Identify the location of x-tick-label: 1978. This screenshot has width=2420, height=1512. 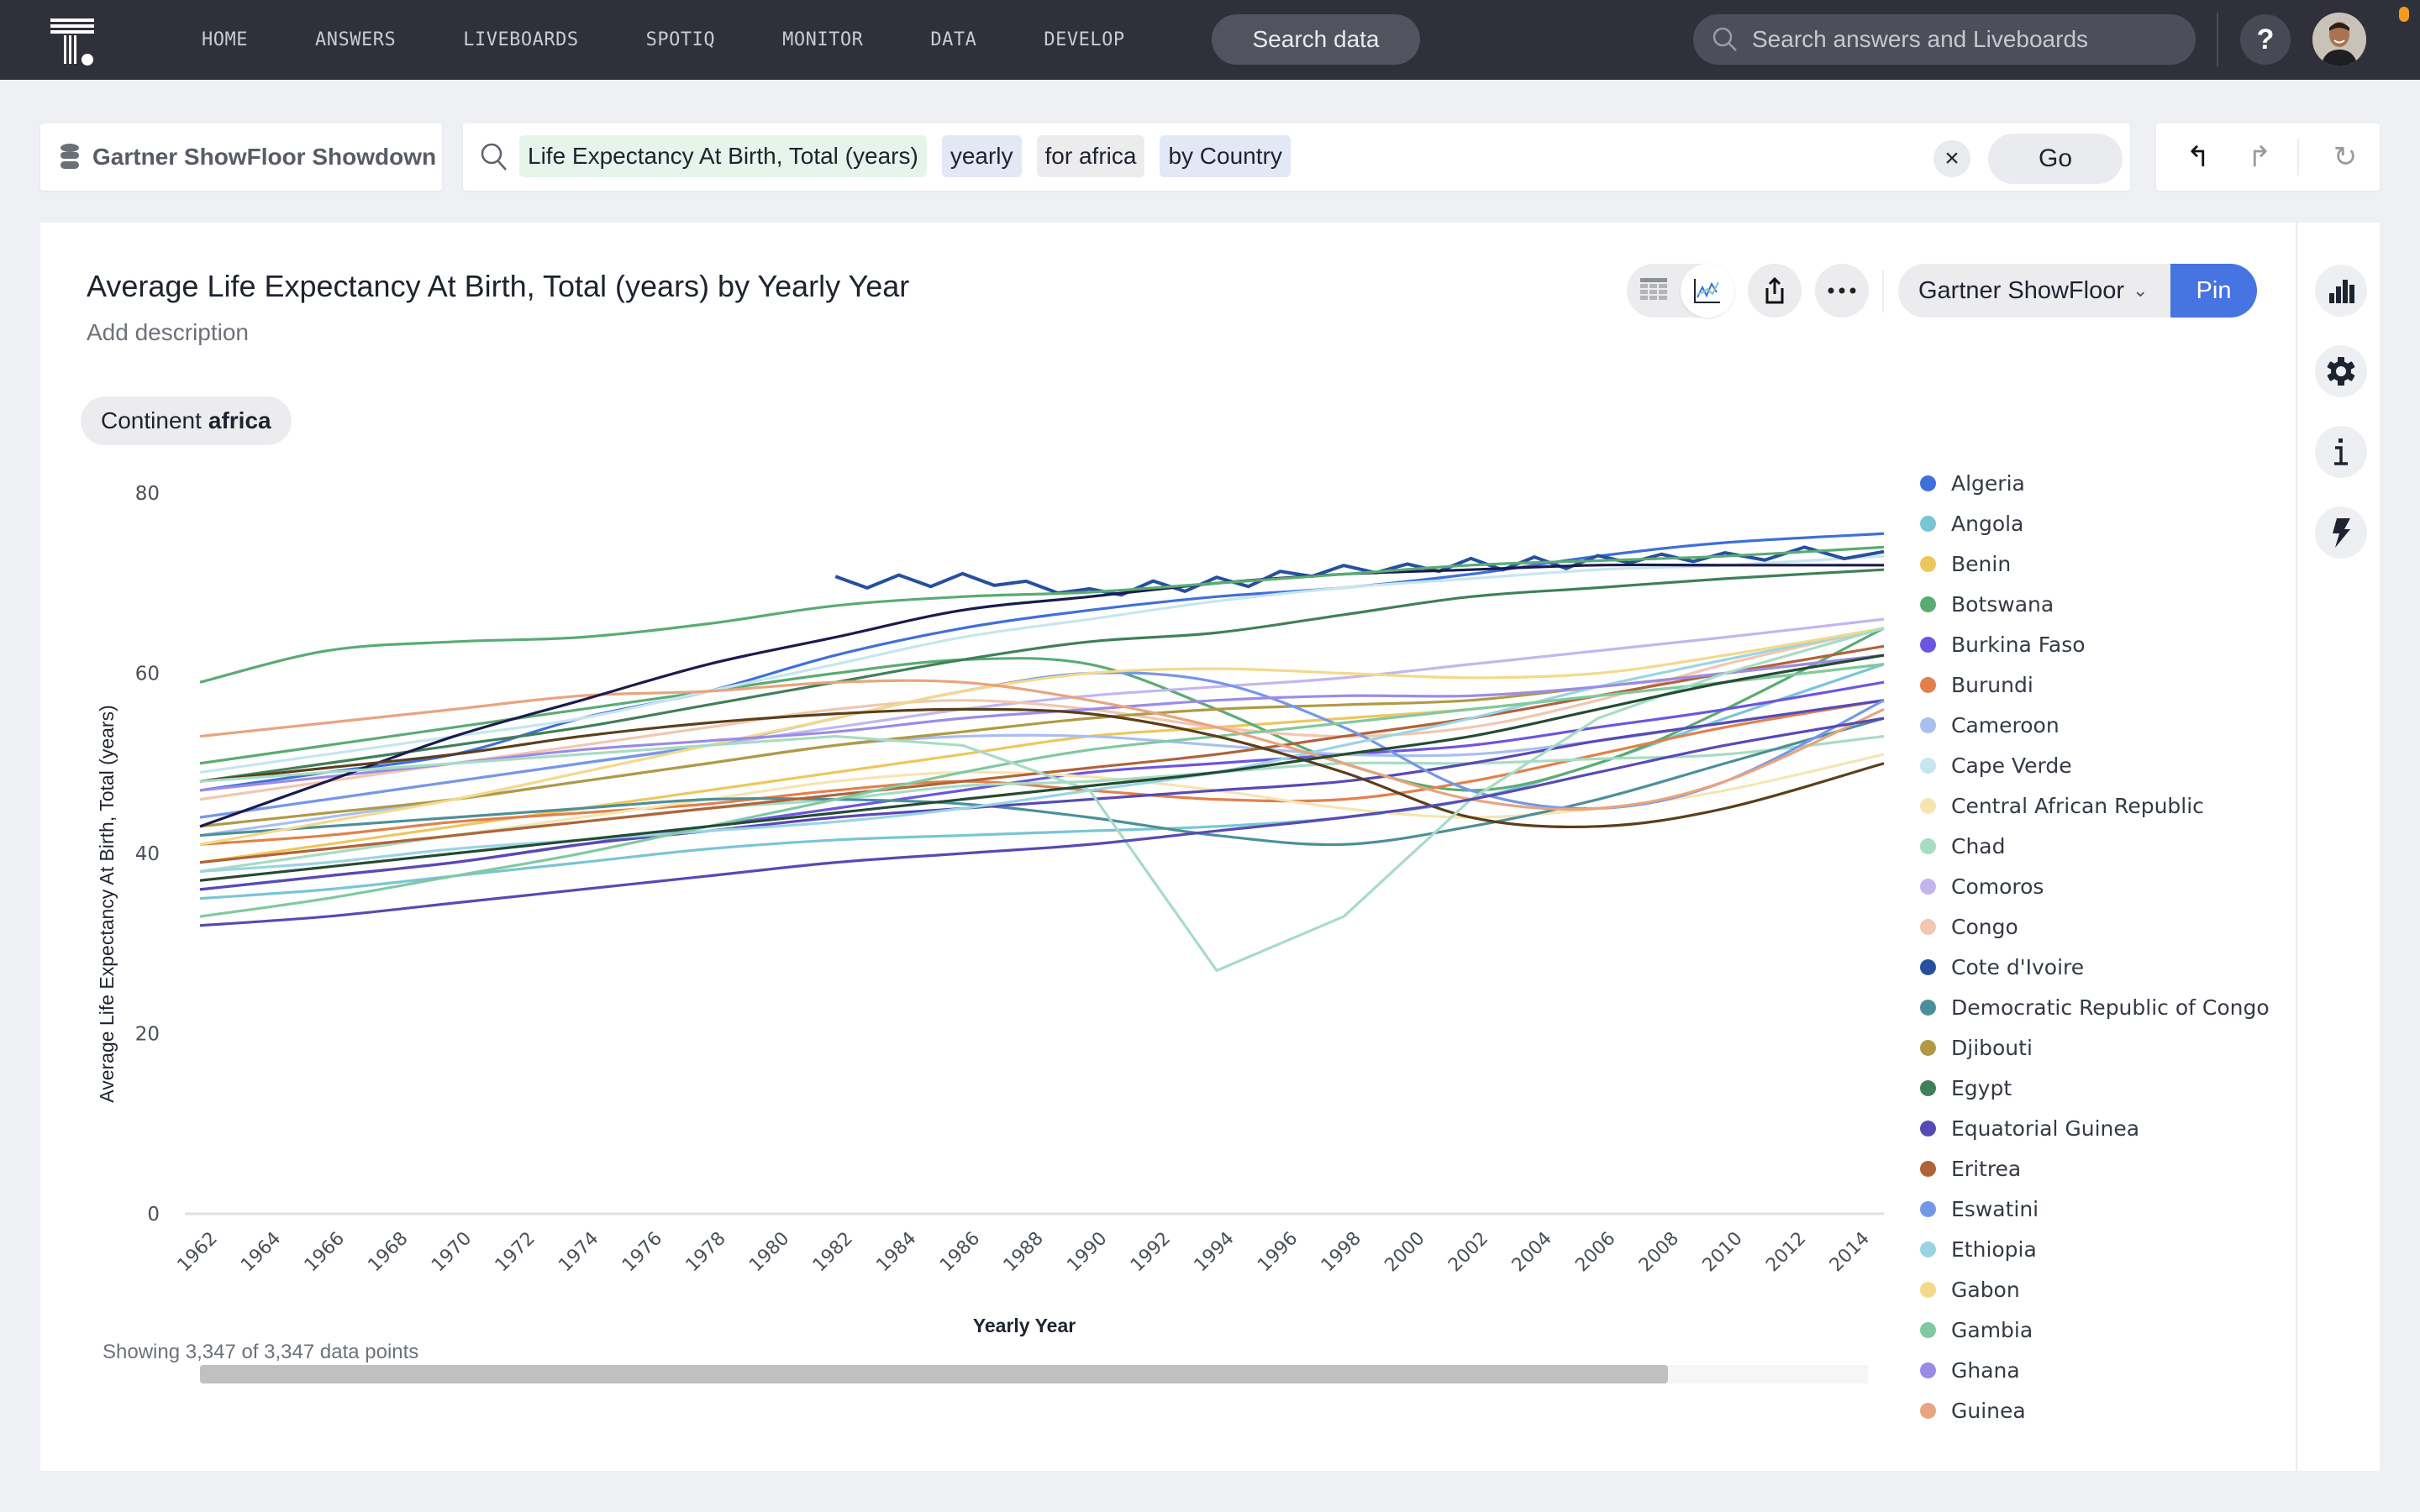
(706, 1252).